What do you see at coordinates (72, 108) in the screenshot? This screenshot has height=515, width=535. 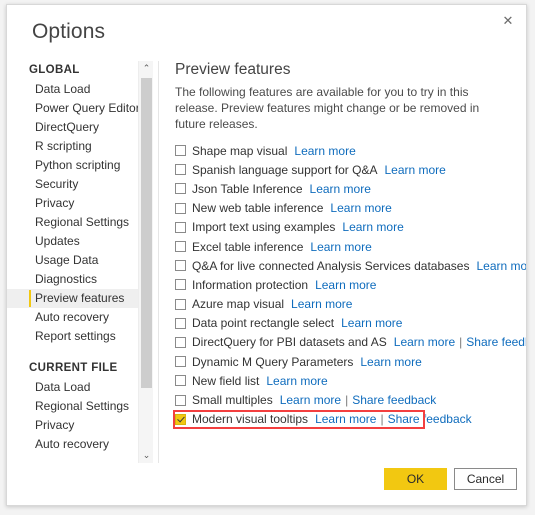 I see `sidebar-item-power-query-editor: Power Query Editor` at bounding box center [72, 108].